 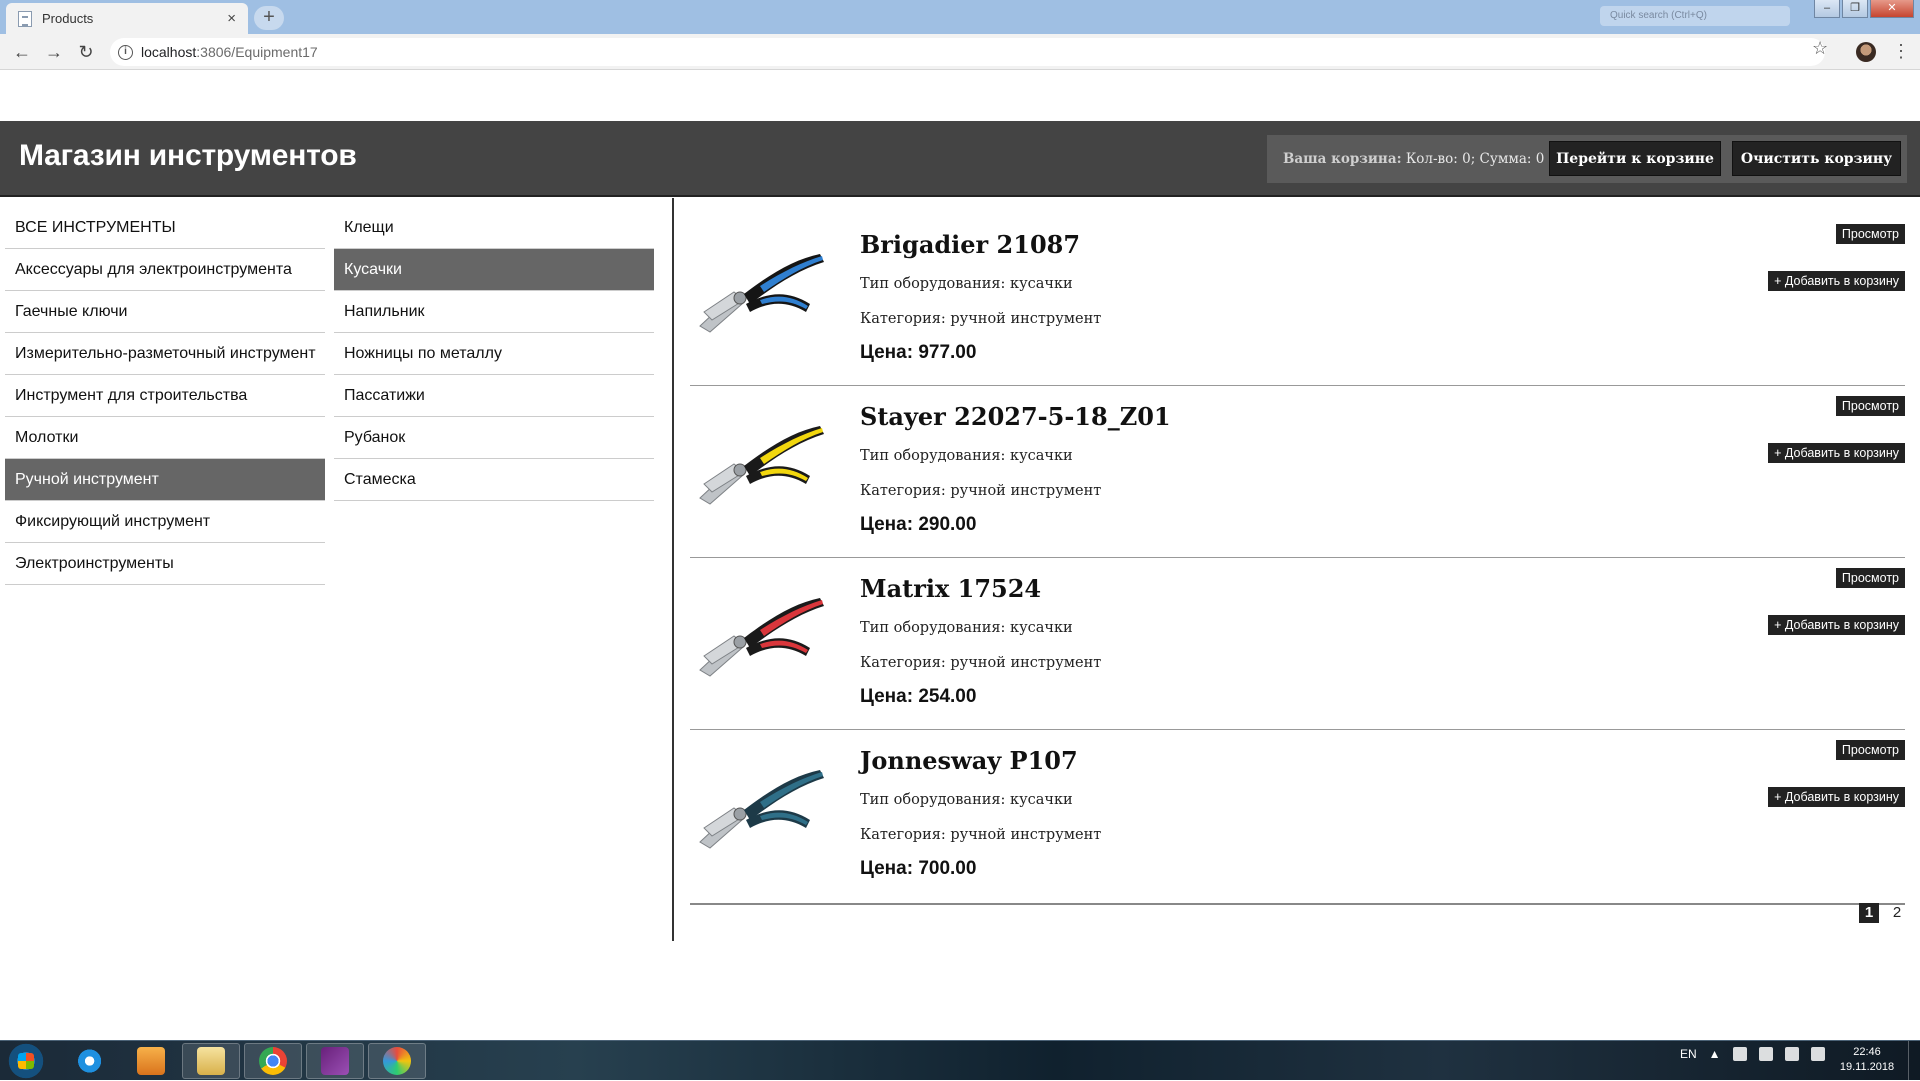 What do you see at coordinates (22, 52) in the screenshot?
I see `back-icon: ←` at bounding box center [22, 52].